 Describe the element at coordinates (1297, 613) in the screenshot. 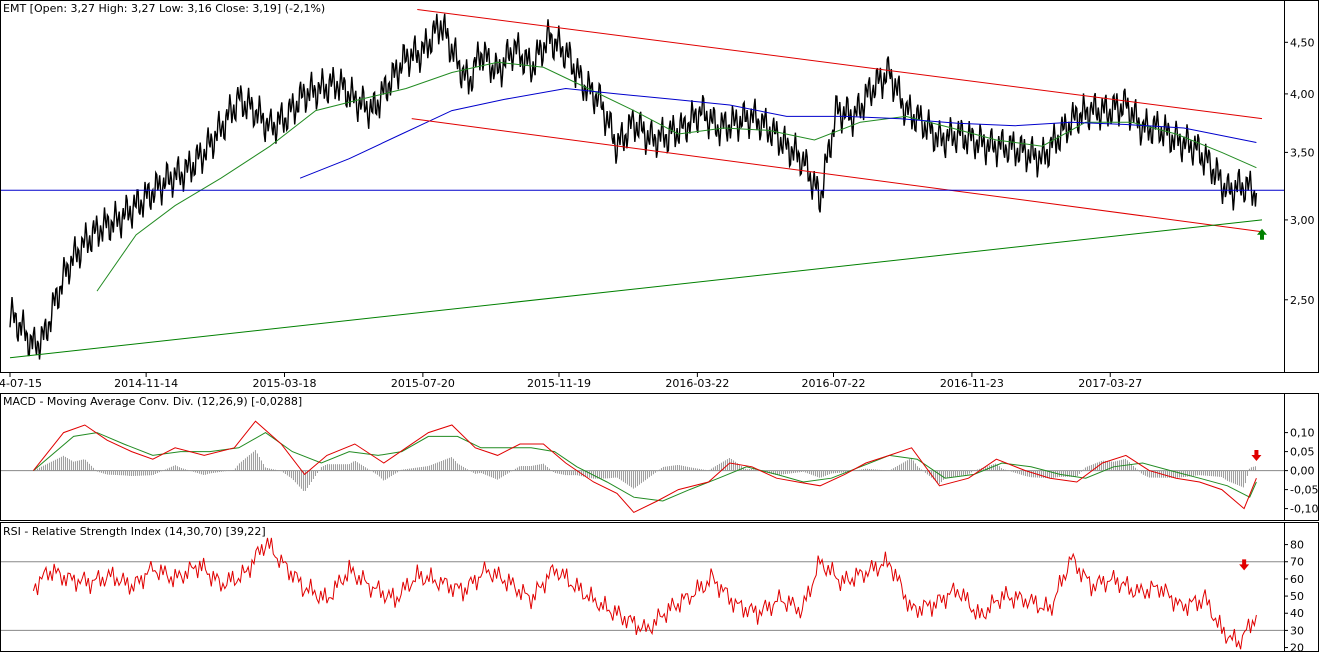

I see `y-tick-label: 40` at that location.